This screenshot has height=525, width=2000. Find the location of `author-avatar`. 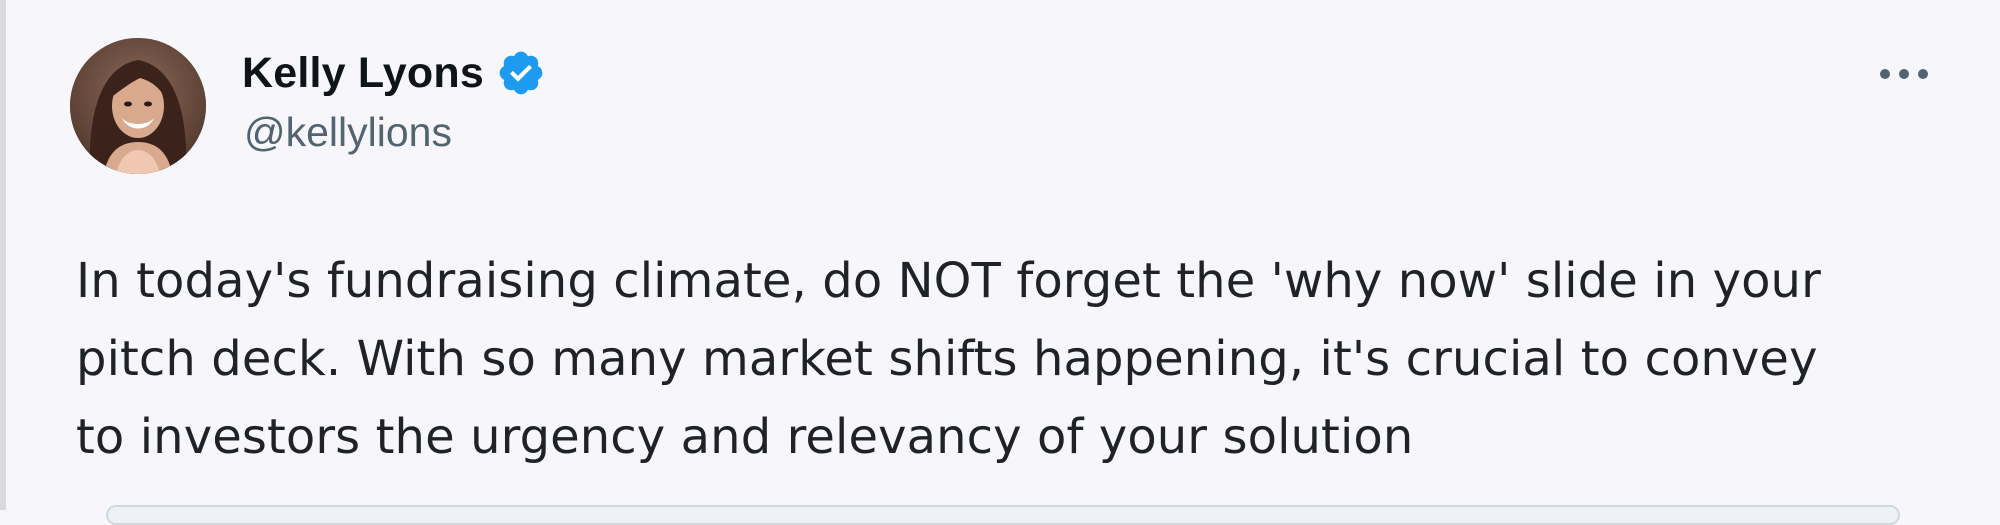

author-avatar is located at coordinates (138, 106).